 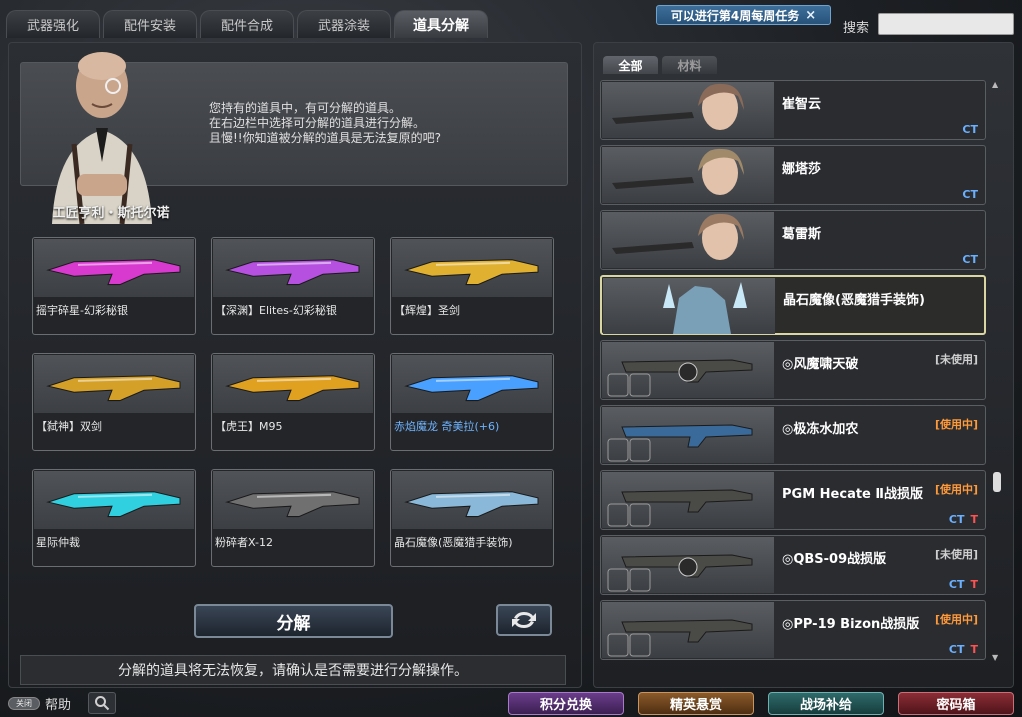 What do you see at coordinates (102, 703) in the screenshot?
I see `magnifier-button` at bounding box center [102, 703].